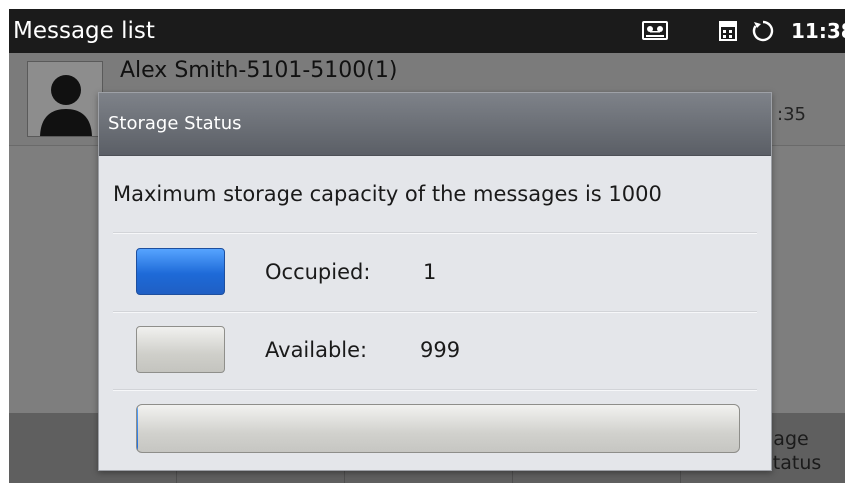 This screenshot has width=845, height=483. Describe the element at coordinates (763, 31) in the screenshot. I see `sync-icon` at that location.